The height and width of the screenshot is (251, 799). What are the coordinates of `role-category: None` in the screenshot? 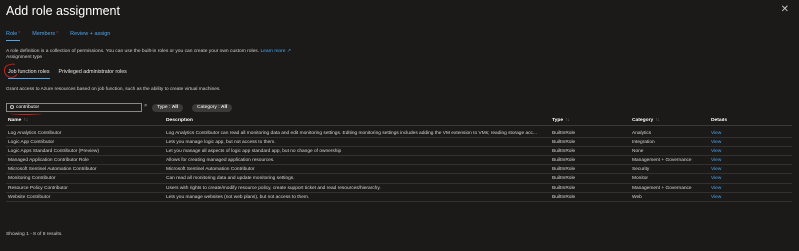 It's located at (638, 152).